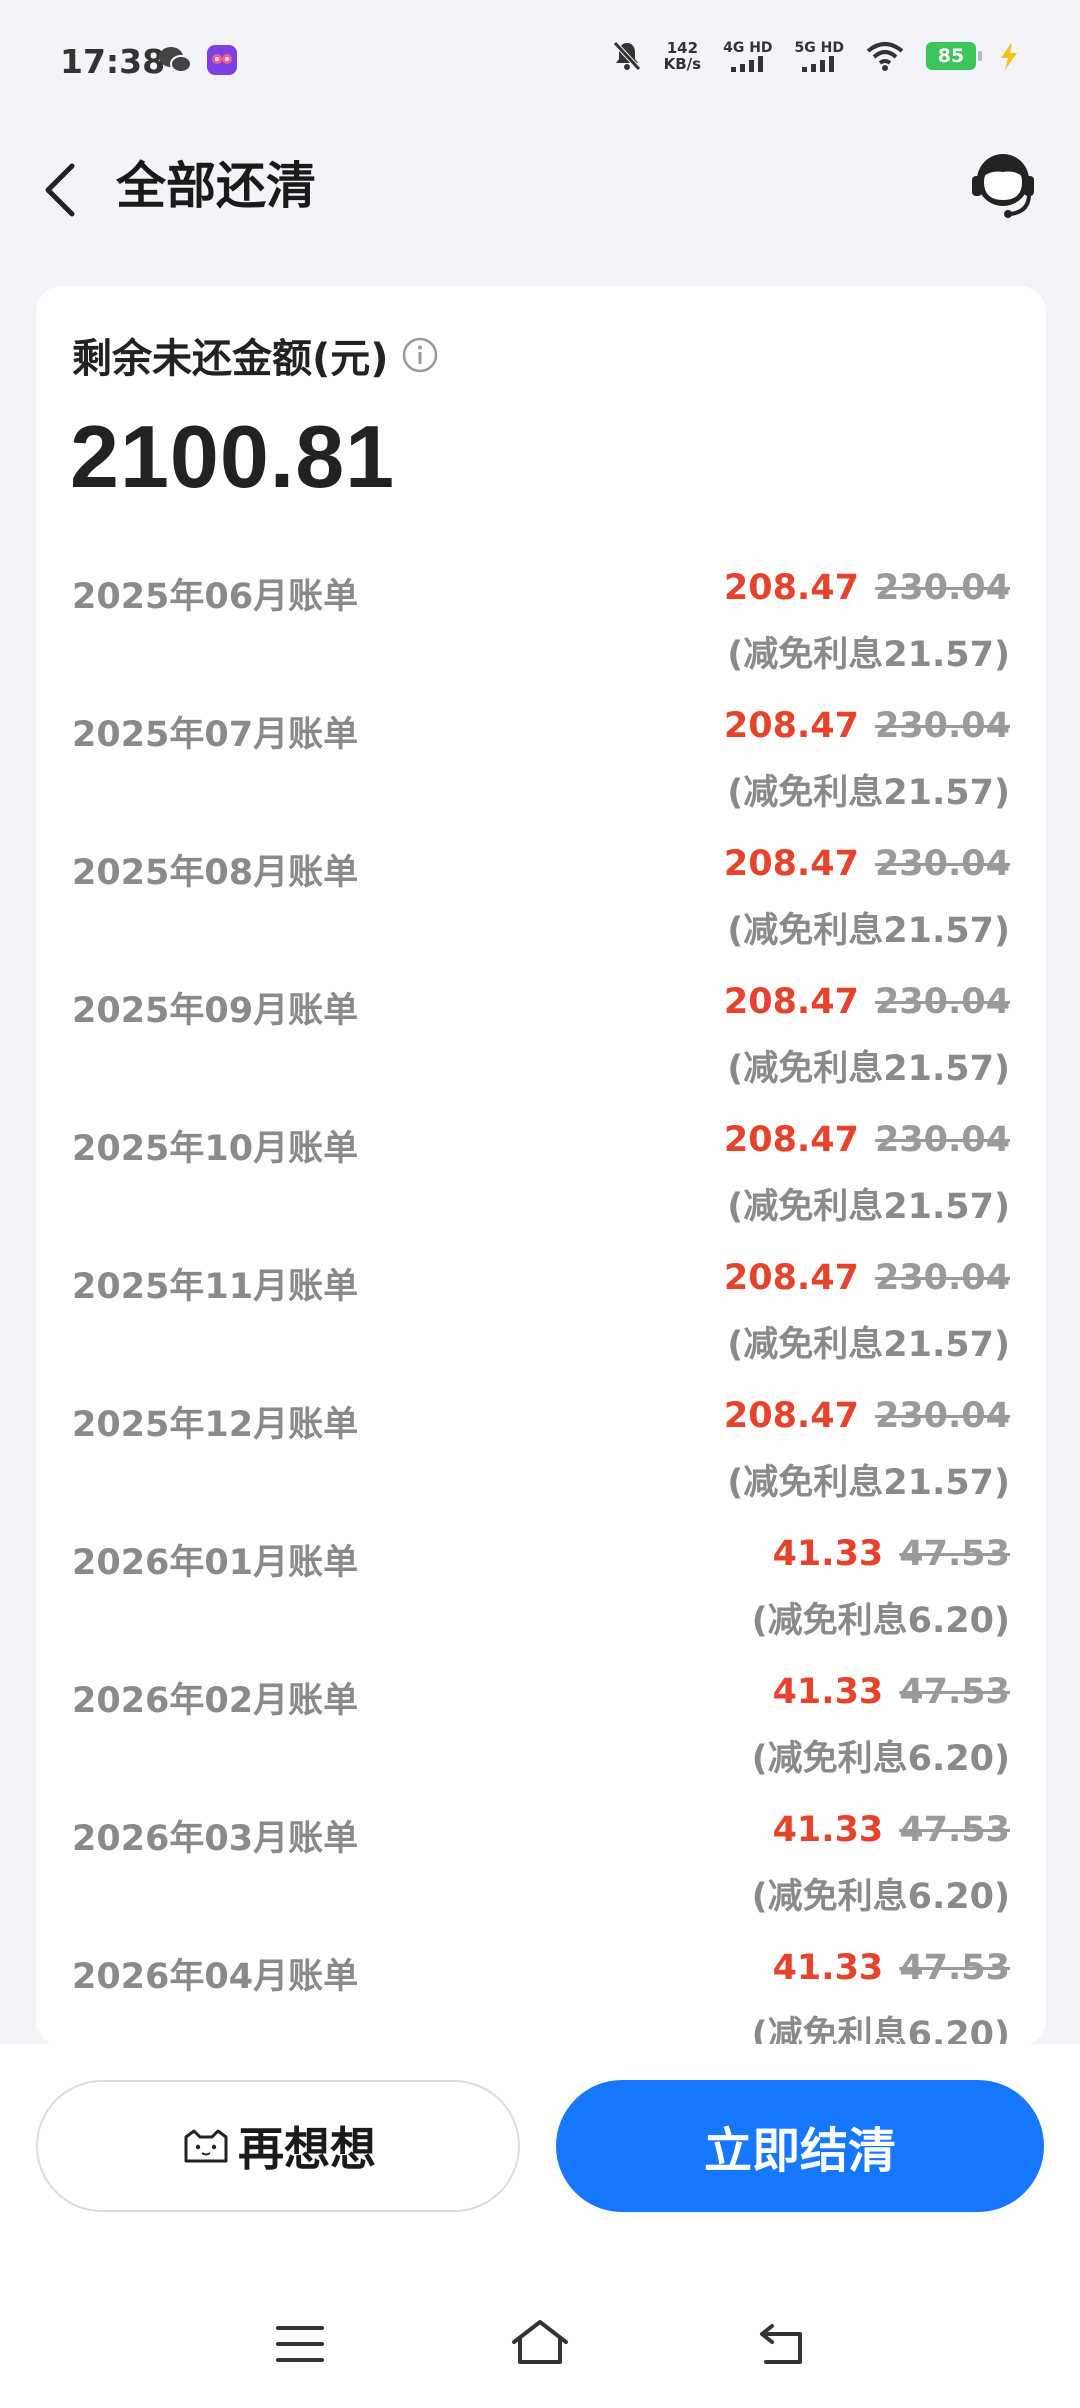  What do you see at coordinates (215, 1839) in the screenshot?
I see `bill-month: 2026年03月账单` at bounding box center [215, 1839].